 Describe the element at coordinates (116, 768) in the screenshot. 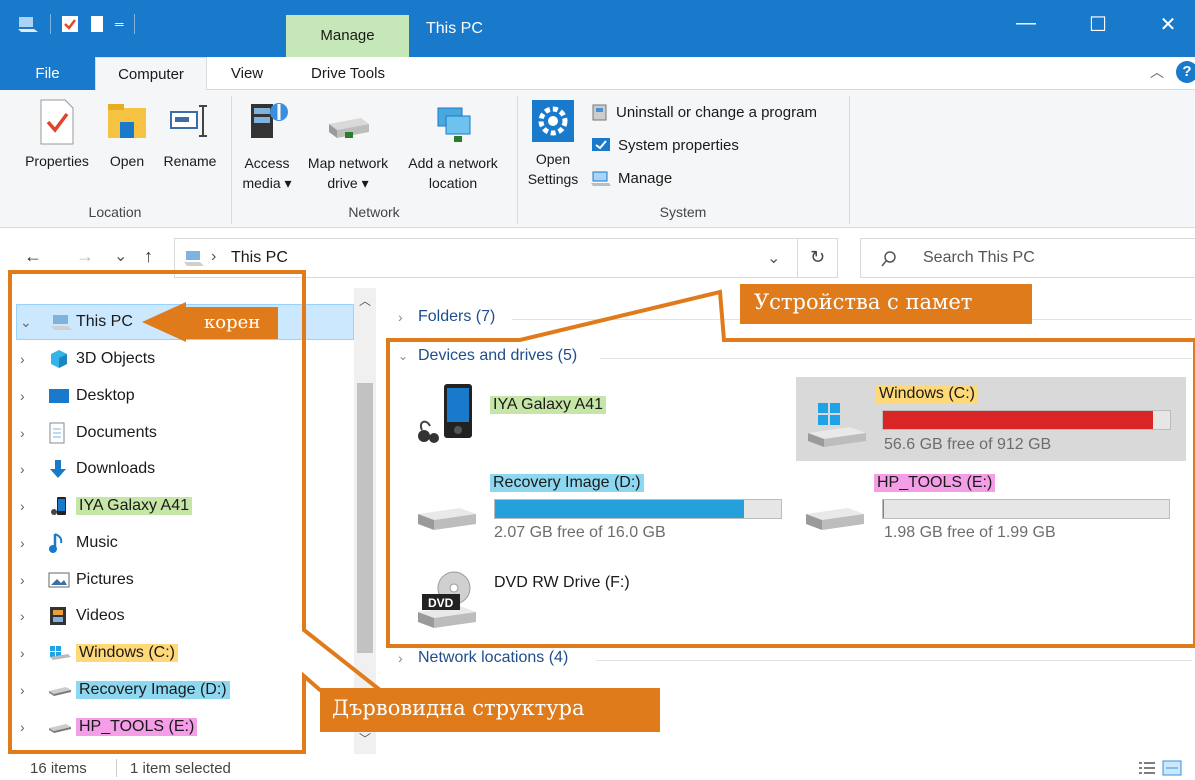

I see `status-separator` at that location.